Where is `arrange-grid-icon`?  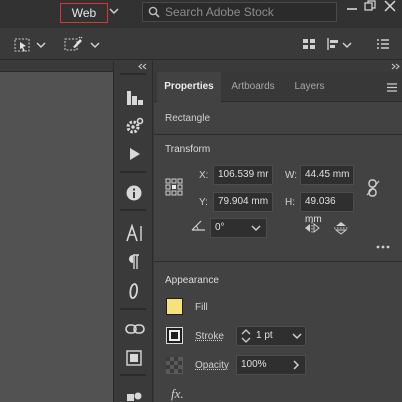 arrange-grid-icon is located at coordinates (309, 44).